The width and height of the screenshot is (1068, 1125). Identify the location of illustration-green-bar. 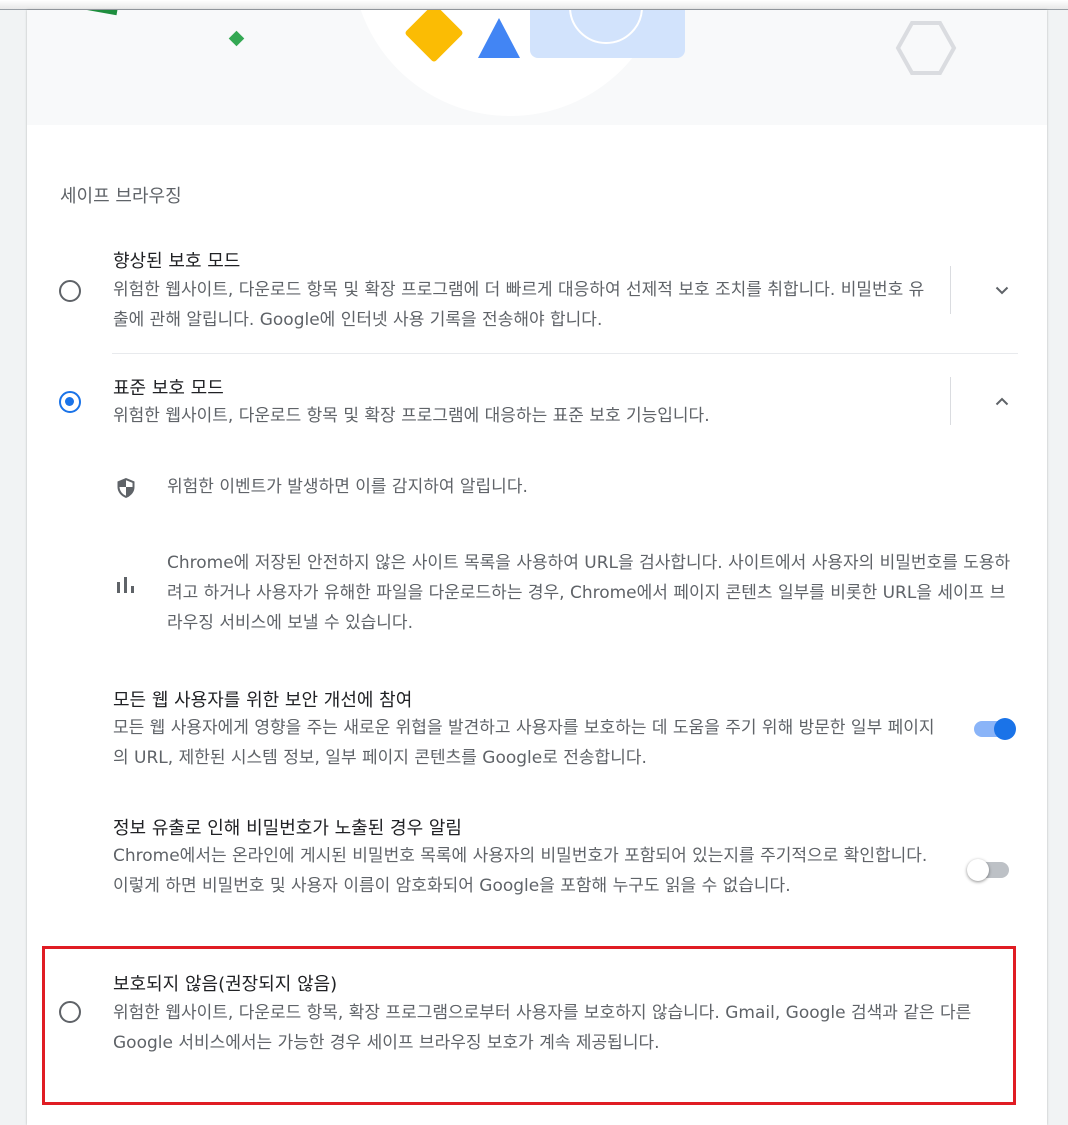
(99, 13).